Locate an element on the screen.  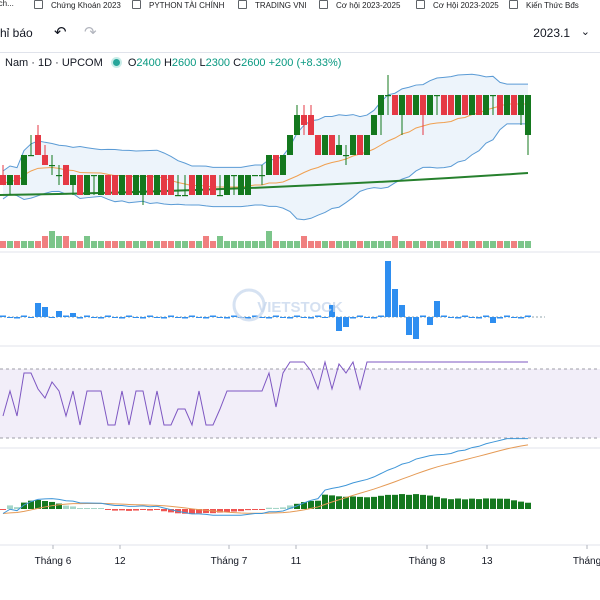
chevron-down-icon: ⌄ is located at coordinates (585, 31).